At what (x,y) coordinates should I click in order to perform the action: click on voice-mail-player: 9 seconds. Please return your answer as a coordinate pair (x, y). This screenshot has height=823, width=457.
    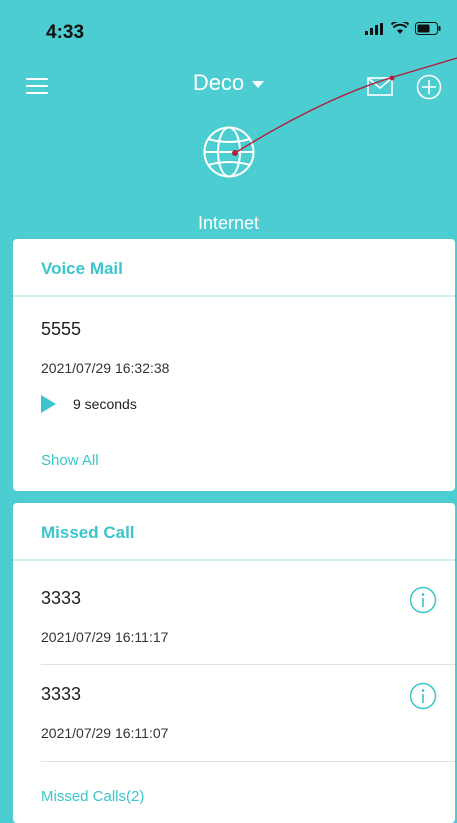
    Looking at the image, I should click on (89, 404).